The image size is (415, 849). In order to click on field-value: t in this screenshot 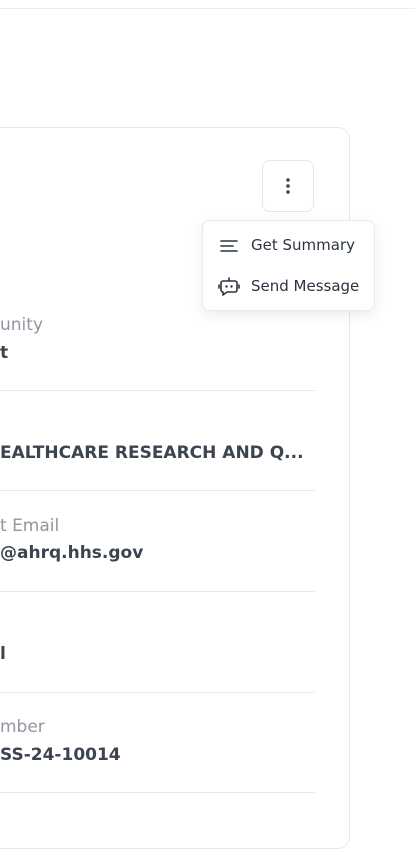, I will do `click(4, 353)`.